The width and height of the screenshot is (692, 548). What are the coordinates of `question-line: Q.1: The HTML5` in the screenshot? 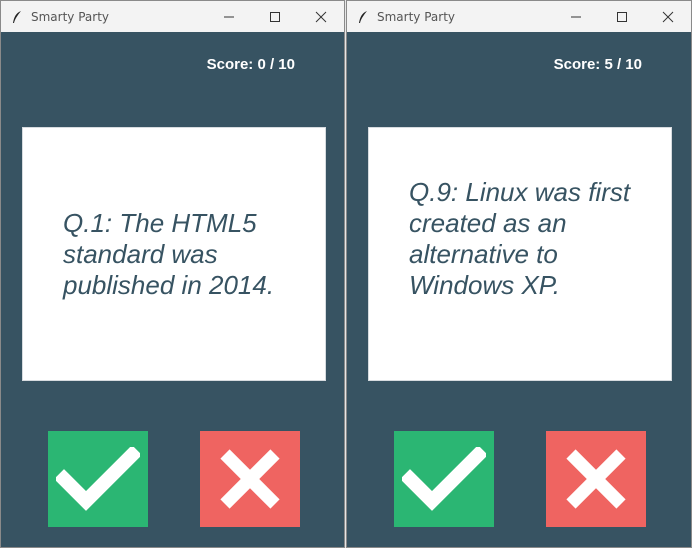 It's located at (160, 222).